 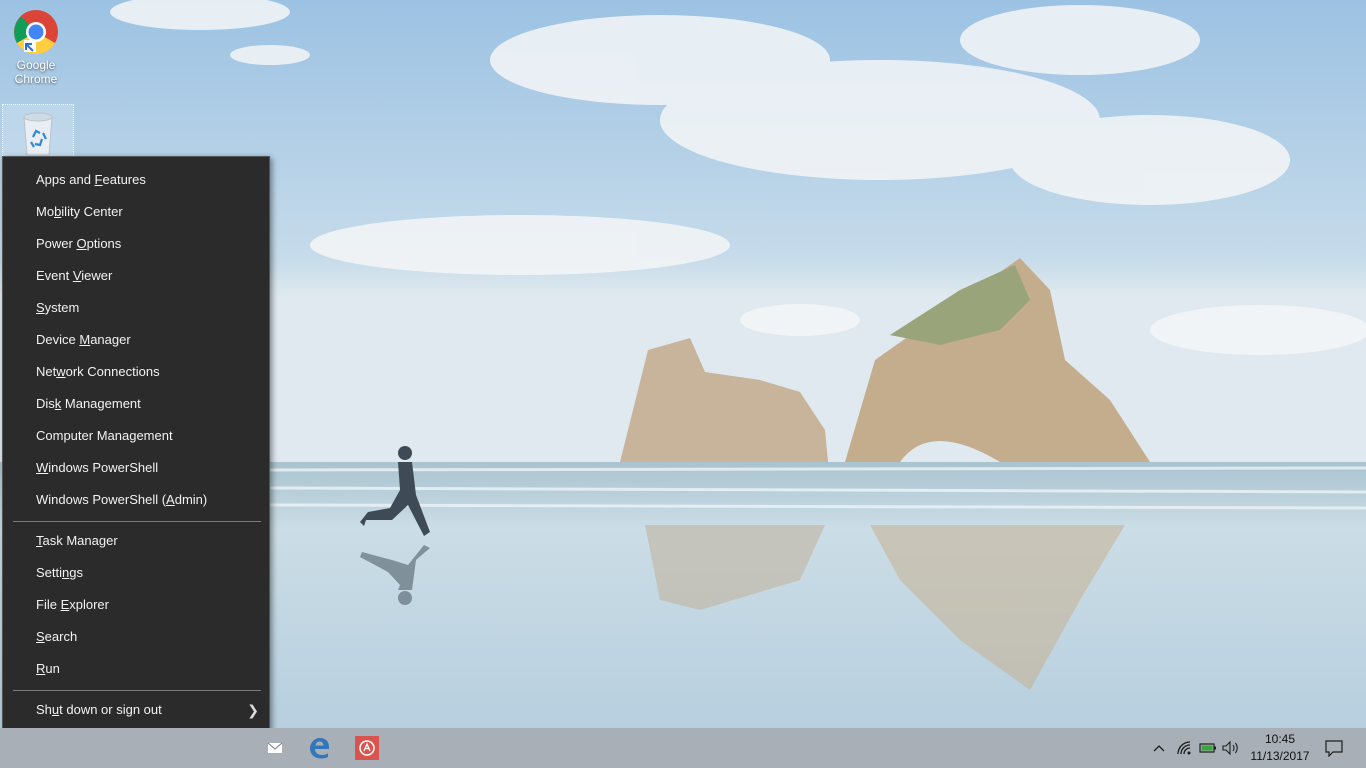 What do you see at coordinates (154, 435) in the screenshot?
I see `menu-item-label: ement` at bounding box center [154, 435].